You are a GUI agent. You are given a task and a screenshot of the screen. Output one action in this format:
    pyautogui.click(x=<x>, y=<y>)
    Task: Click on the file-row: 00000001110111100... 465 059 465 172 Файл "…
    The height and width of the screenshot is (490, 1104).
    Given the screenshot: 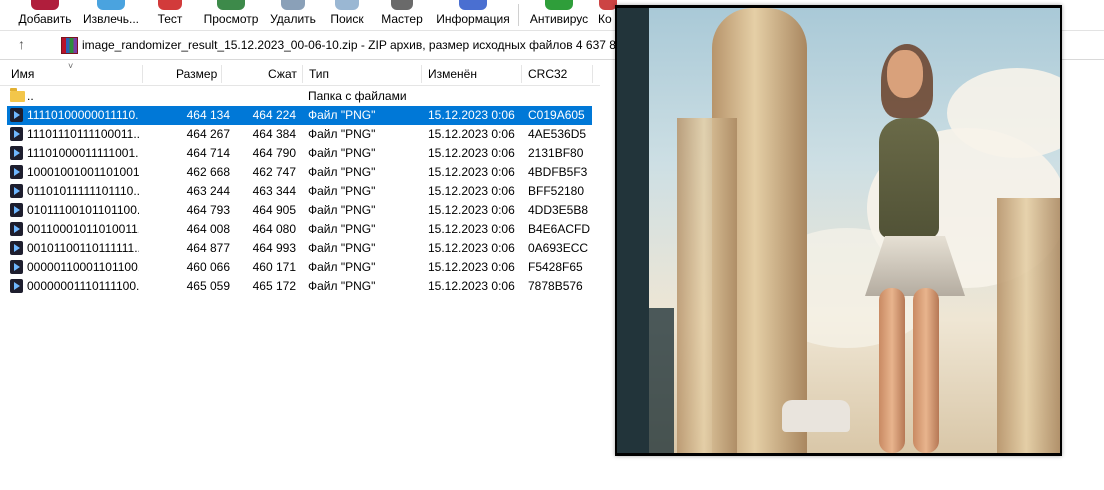 What is the action you would take?
    pyautogui.click(x=299, y=286)
    